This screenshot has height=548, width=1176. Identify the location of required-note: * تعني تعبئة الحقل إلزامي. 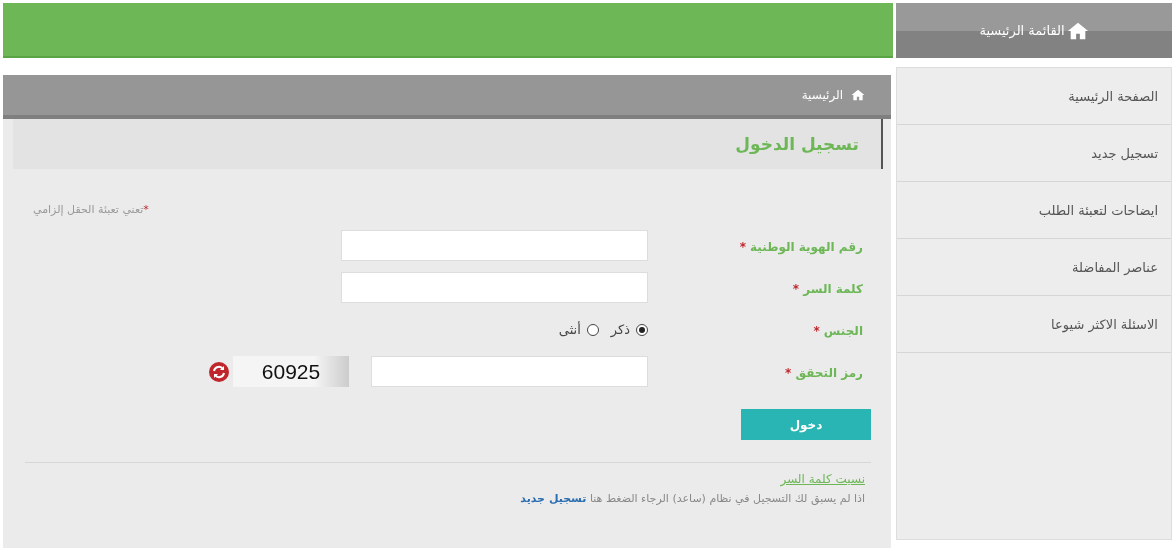
(91, 209).